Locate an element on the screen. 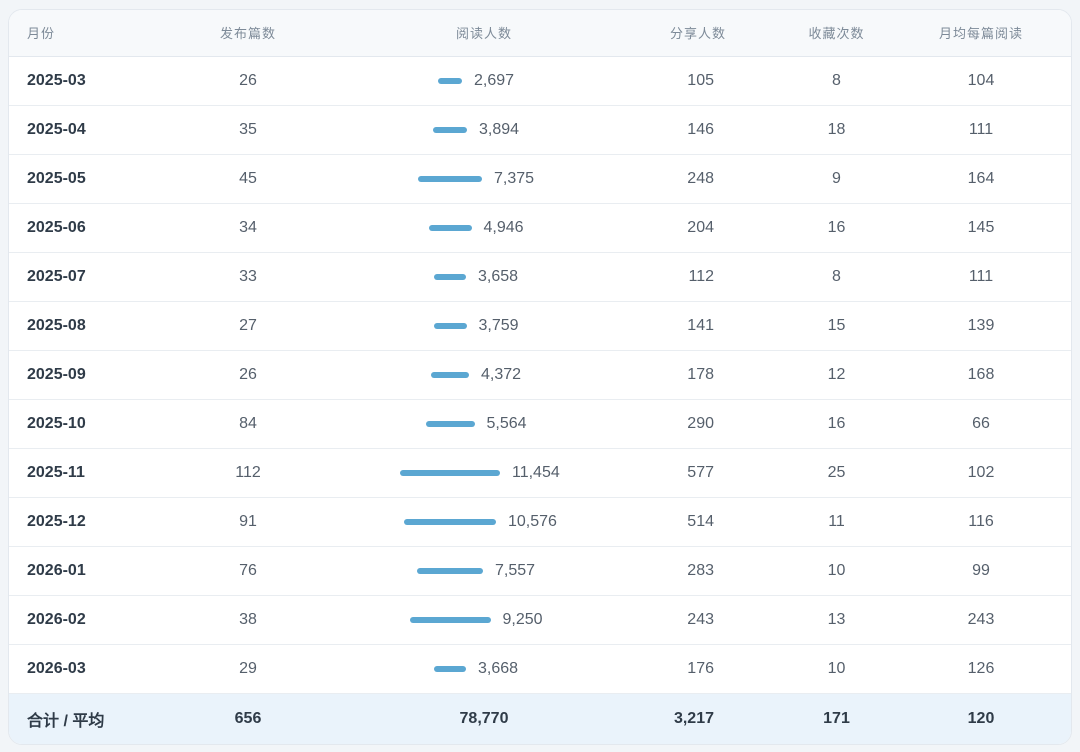  table-row: 2025-07 33 3,658 112 8 111 is located at coordinates (540, 277).